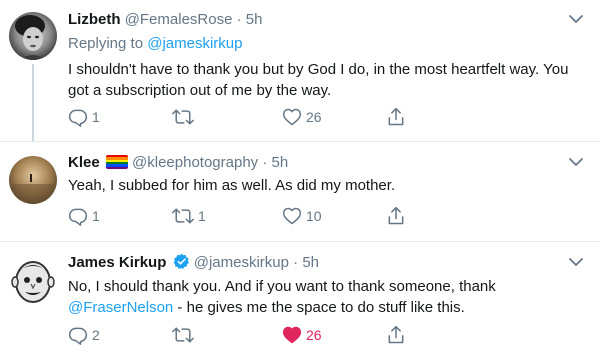 This screenshot has height=361, width=600. I want to click on mention-link: @FraserNelson, so click(120, 307).